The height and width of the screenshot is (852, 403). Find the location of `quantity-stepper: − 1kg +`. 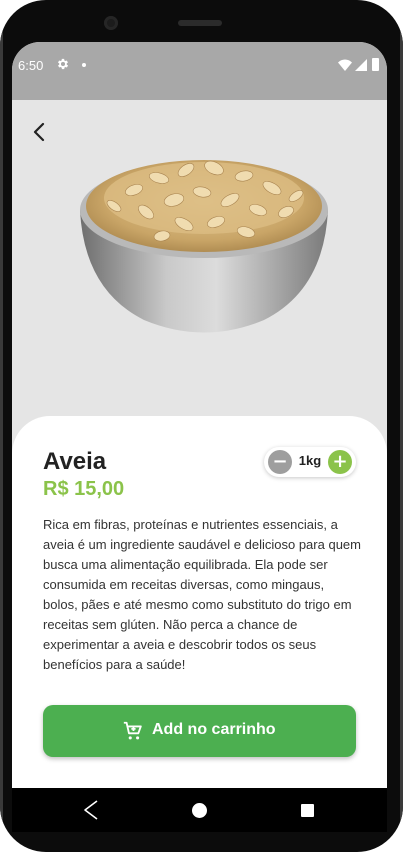

quantity-stepper: − 1kg + is located at coordinates (310, 462).